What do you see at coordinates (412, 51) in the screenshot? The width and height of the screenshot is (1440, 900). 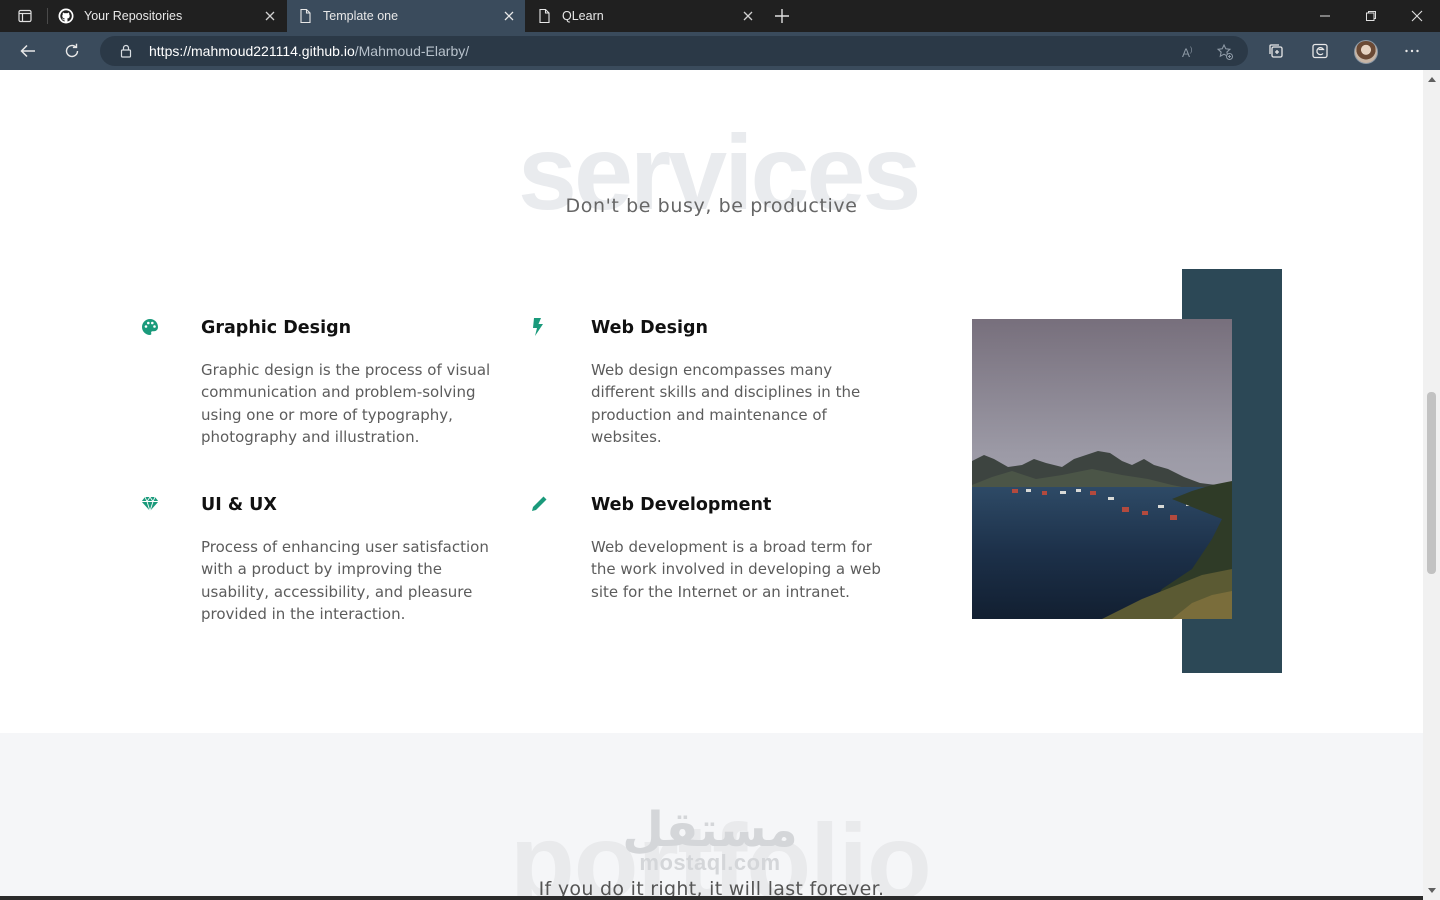 I see `url-path: /Mahmoud-Elarby/` at bounding box center [412, 51].